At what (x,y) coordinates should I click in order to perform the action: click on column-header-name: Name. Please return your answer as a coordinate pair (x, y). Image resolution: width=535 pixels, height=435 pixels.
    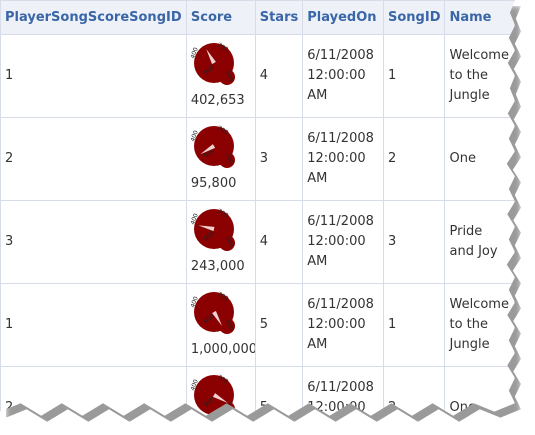
    Looking at the image, I should click on (479, 17).